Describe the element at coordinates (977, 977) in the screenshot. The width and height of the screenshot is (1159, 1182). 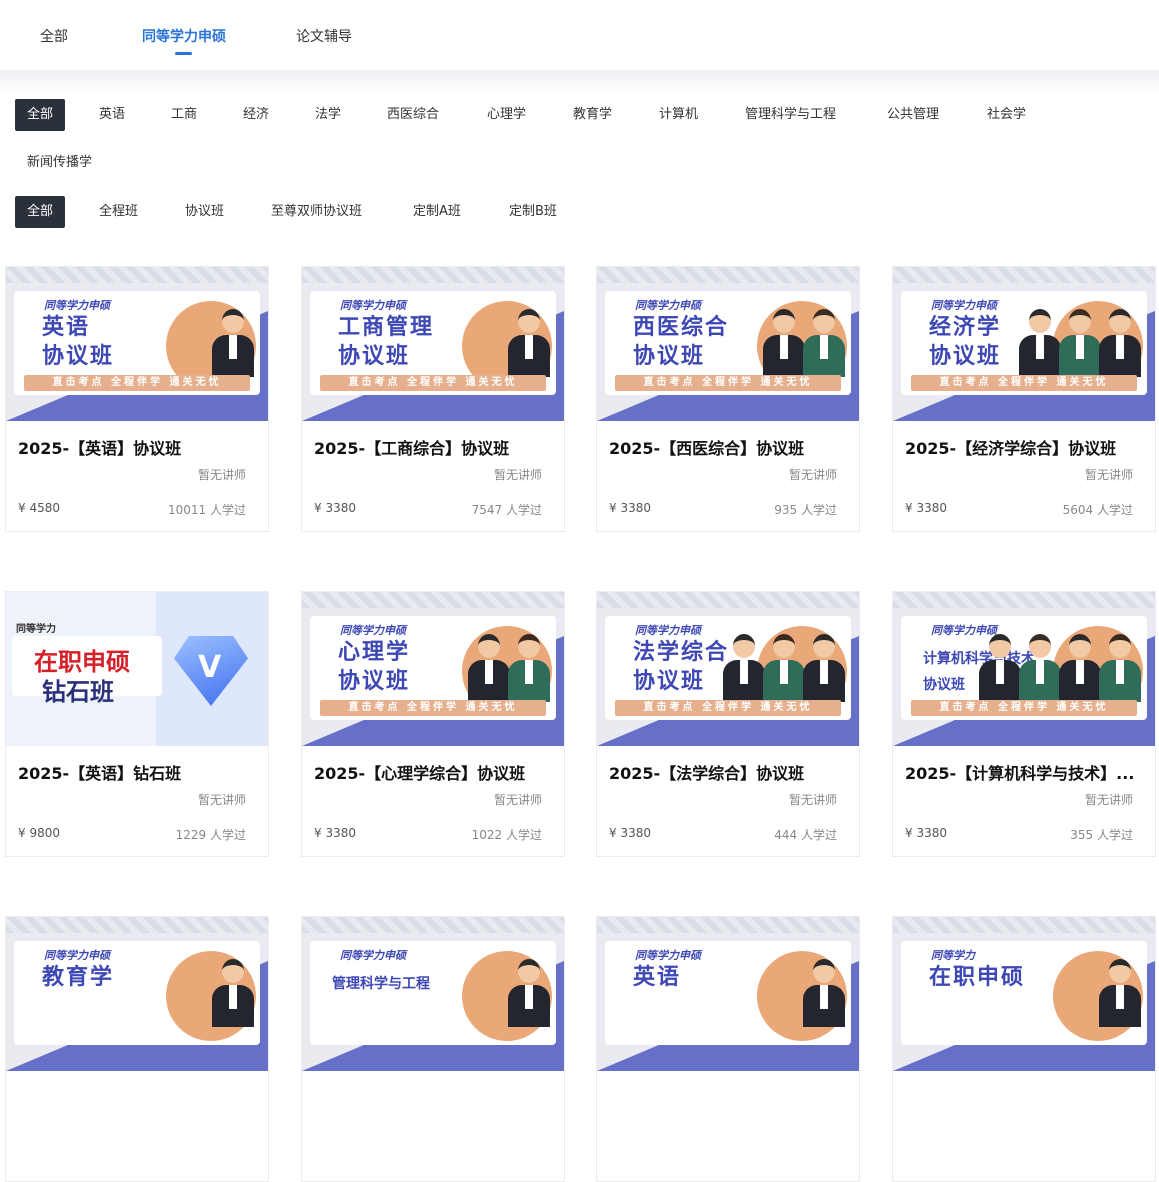
I see `cover-title: 在职申硕` at that location.